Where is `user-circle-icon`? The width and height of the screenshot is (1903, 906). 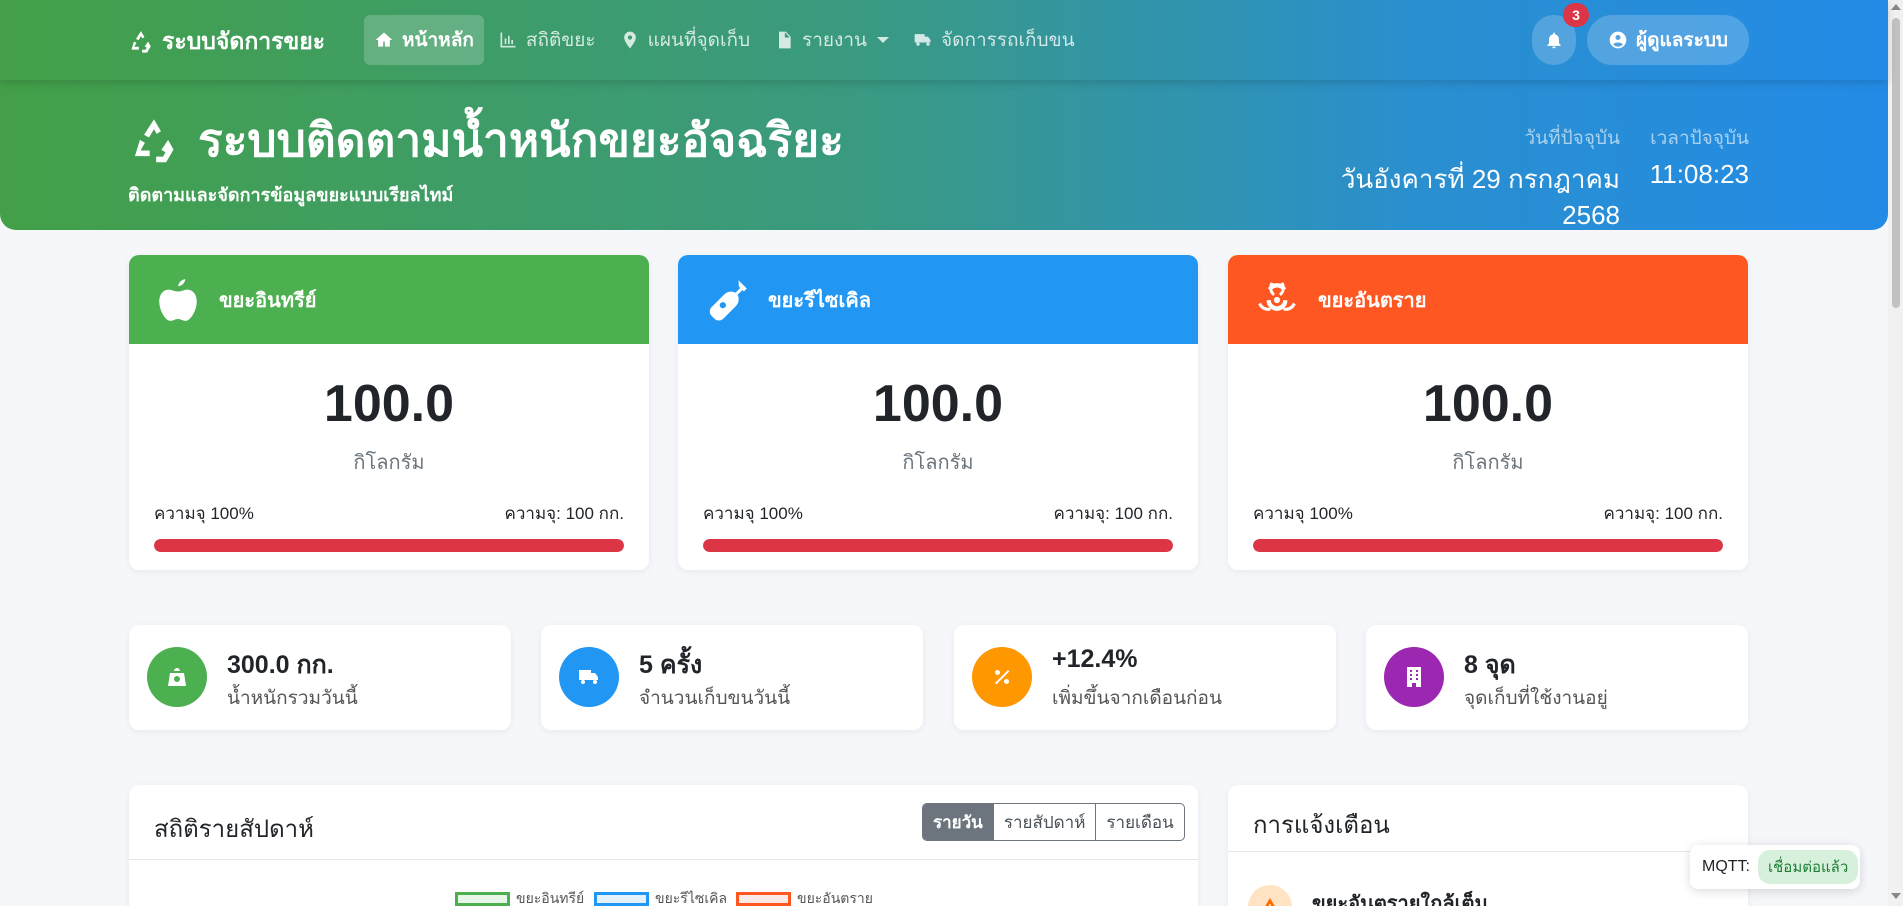 user-circle-icon is located at coordinates (1618, 40).